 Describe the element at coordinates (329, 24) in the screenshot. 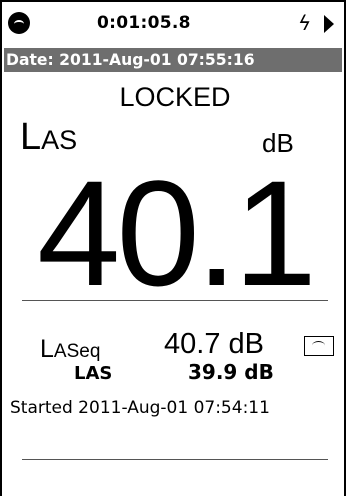

I see `play-arrow-icon` at that location.